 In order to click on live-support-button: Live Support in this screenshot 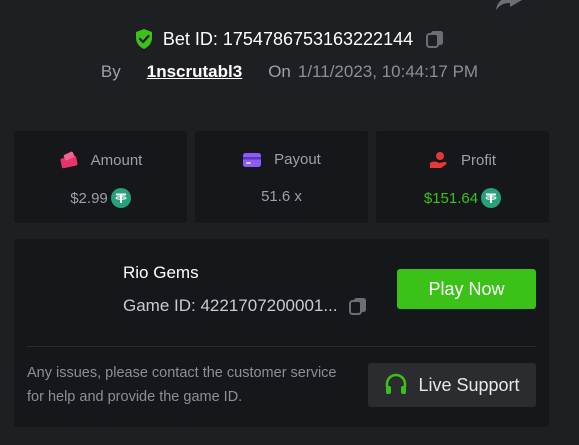, I will do `click(452, 385)`.